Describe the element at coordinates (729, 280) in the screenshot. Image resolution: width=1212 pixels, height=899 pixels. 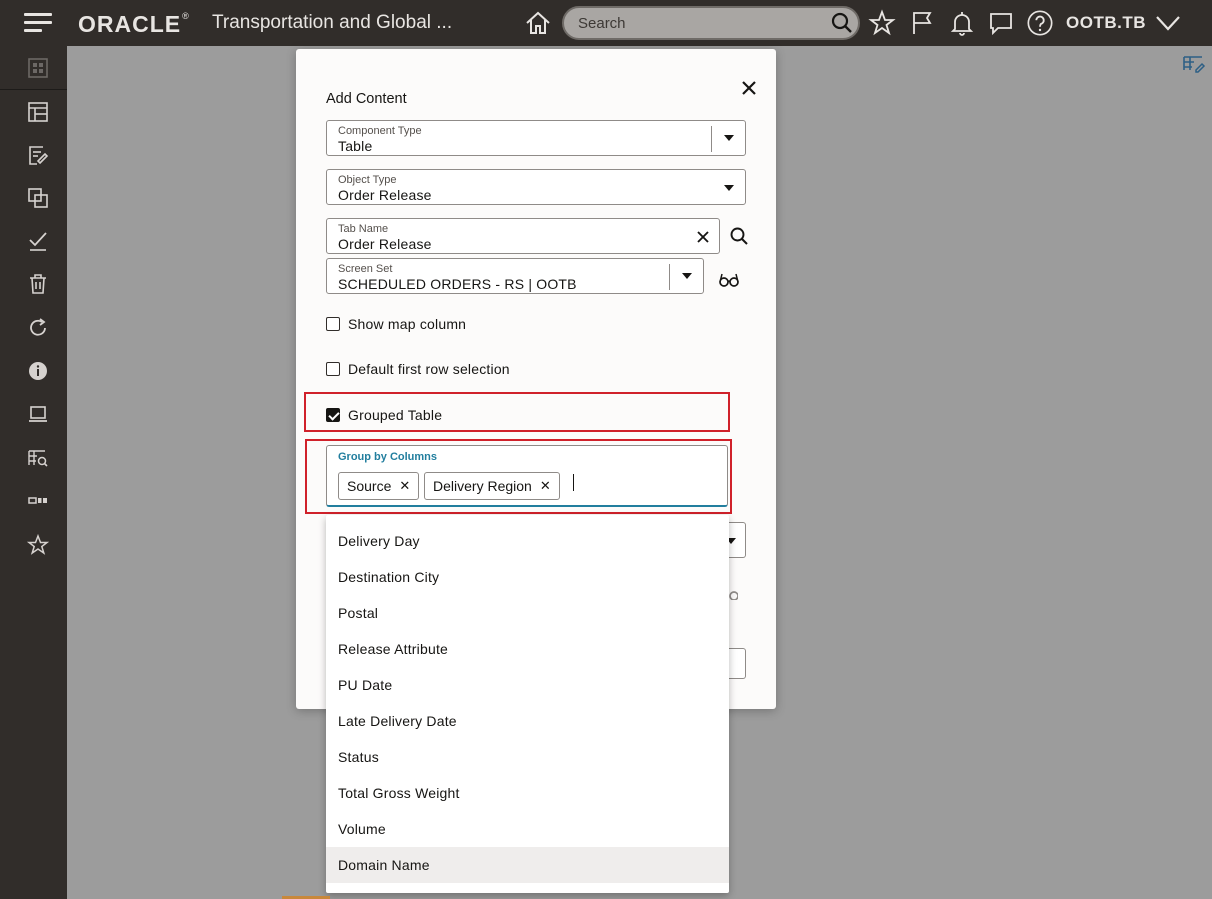
I see `view-glasses-icon` at that location.